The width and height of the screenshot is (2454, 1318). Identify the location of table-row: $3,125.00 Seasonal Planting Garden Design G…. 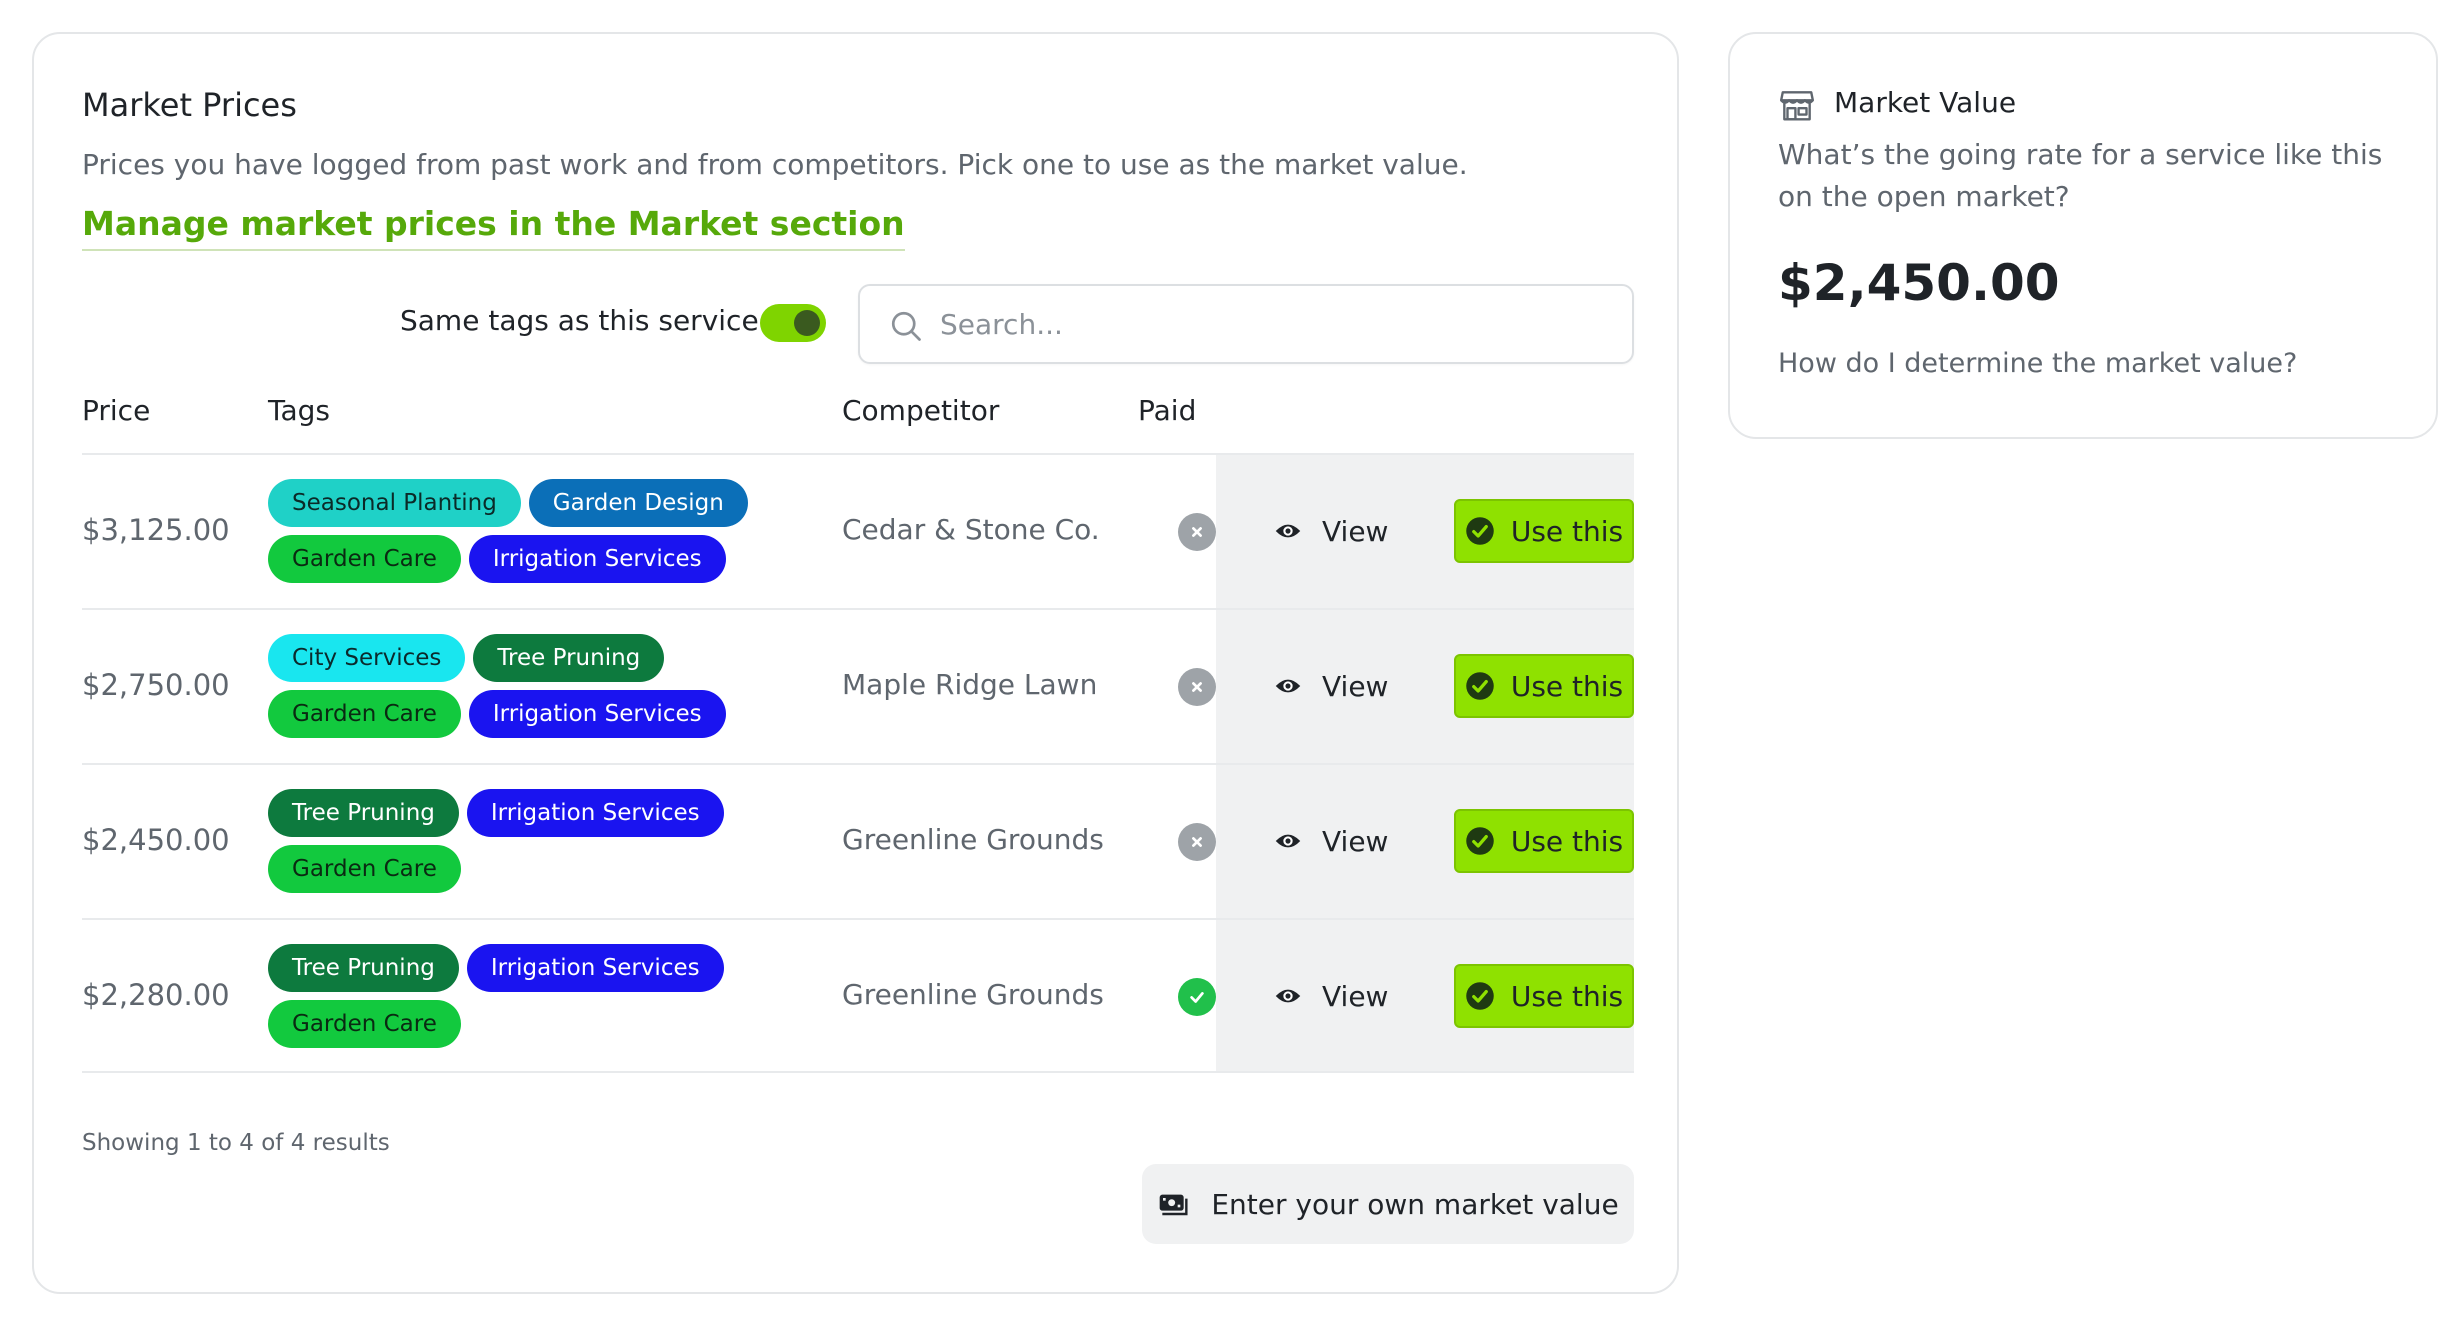
(858, 530).